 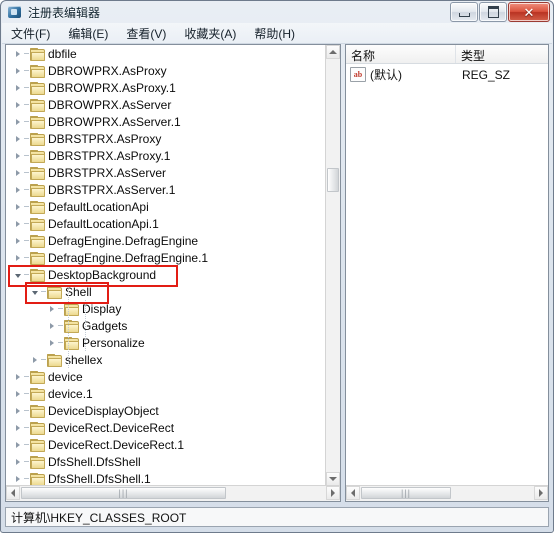 I want to click on minimize-icon, so click(x=464, y=14).